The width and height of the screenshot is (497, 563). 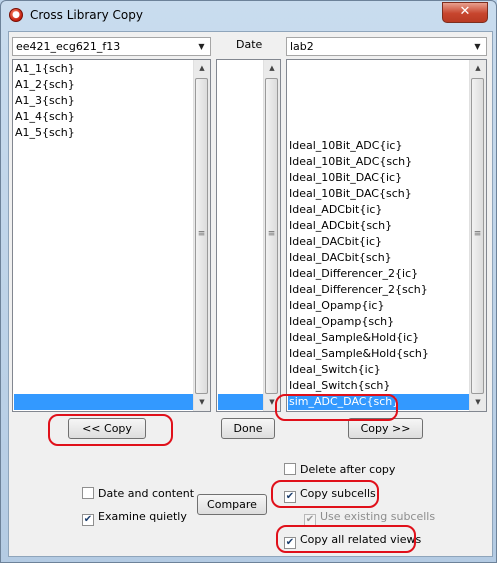 What do you see at coordinates (44, 69) in the screenshot?
I see `list-item: A1_1{sch}` at bounding box center [44, 69].